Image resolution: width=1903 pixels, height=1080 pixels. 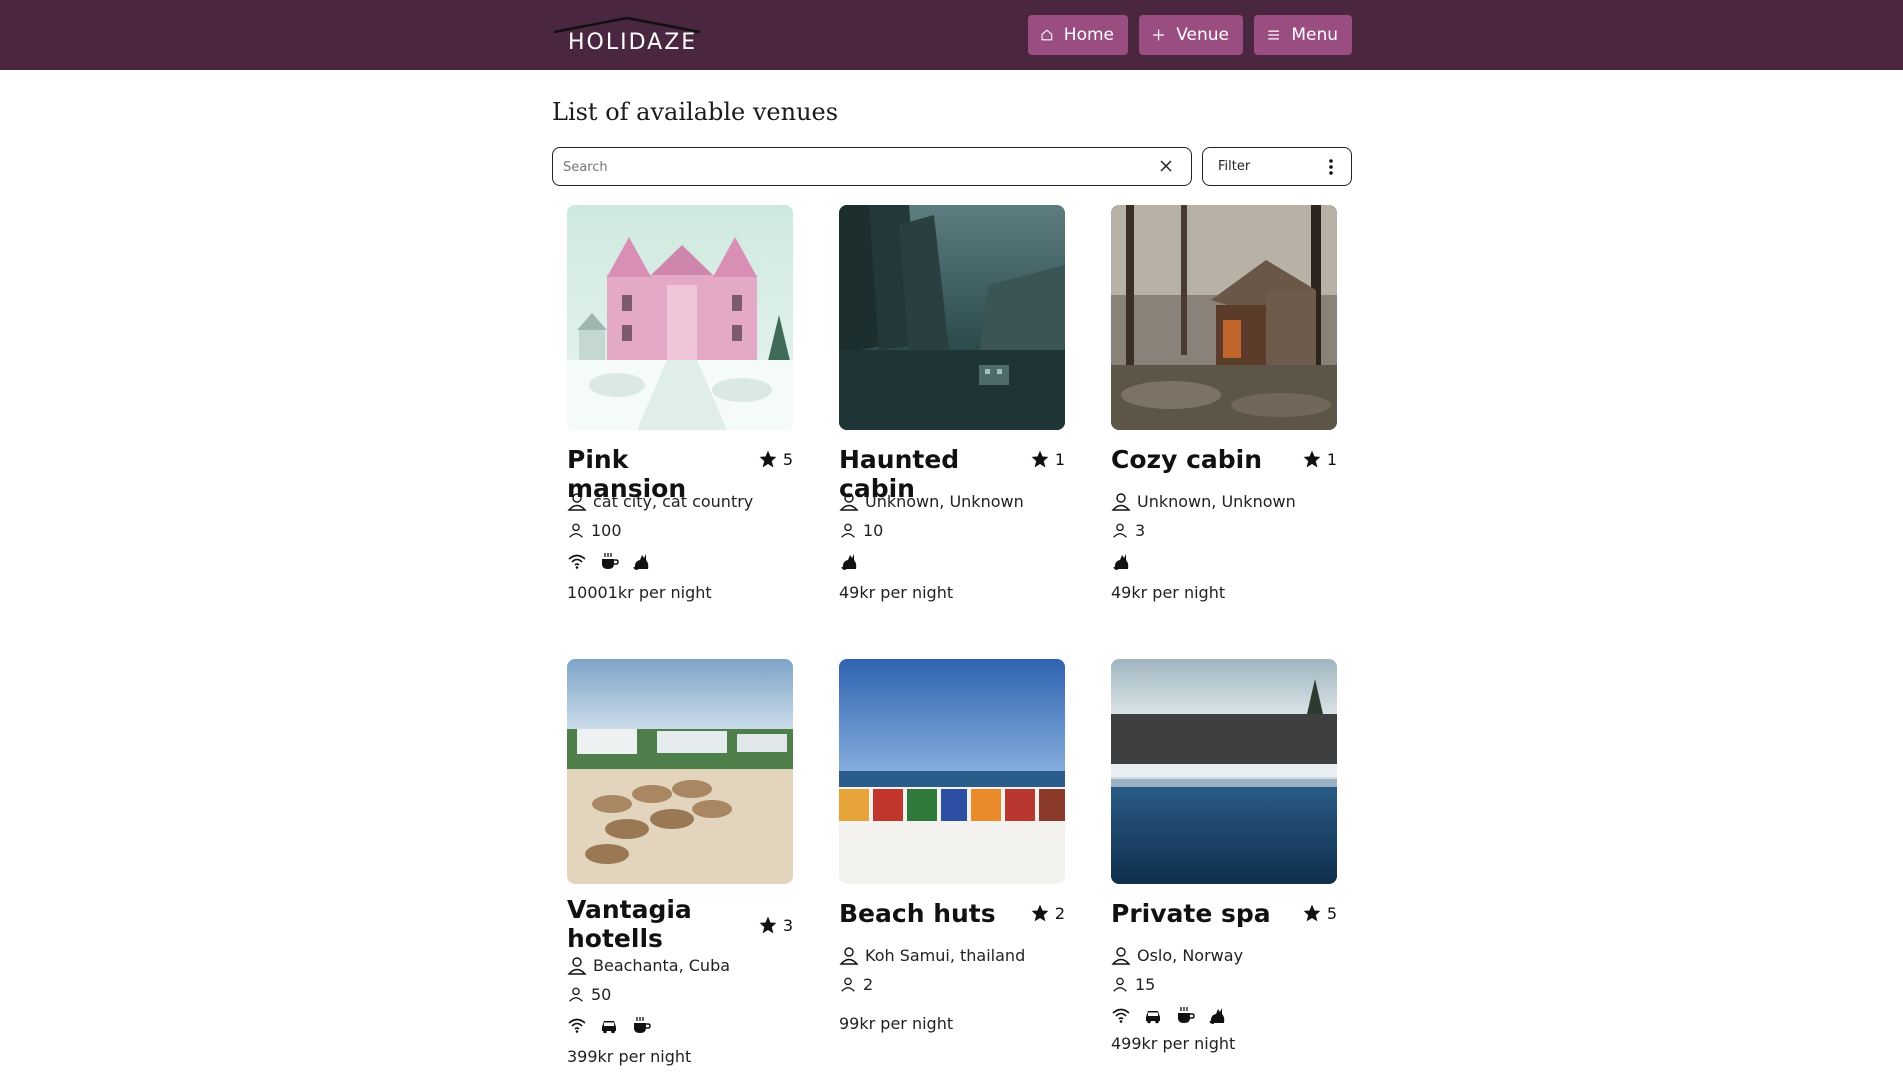 I want to click on menu-button: Menu, so click(x=1303, y=35).